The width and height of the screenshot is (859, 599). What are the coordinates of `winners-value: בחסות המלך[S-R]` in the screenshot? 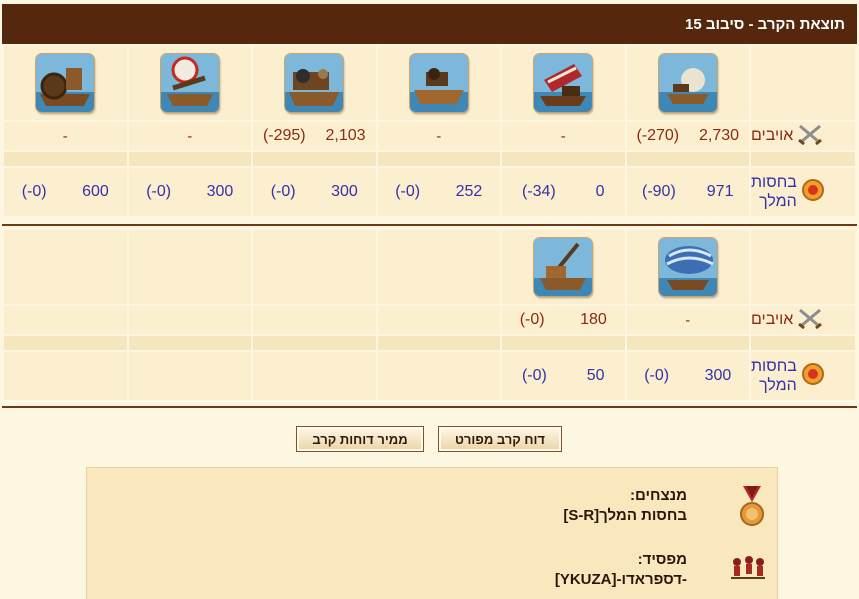 It's located at (625, 515).